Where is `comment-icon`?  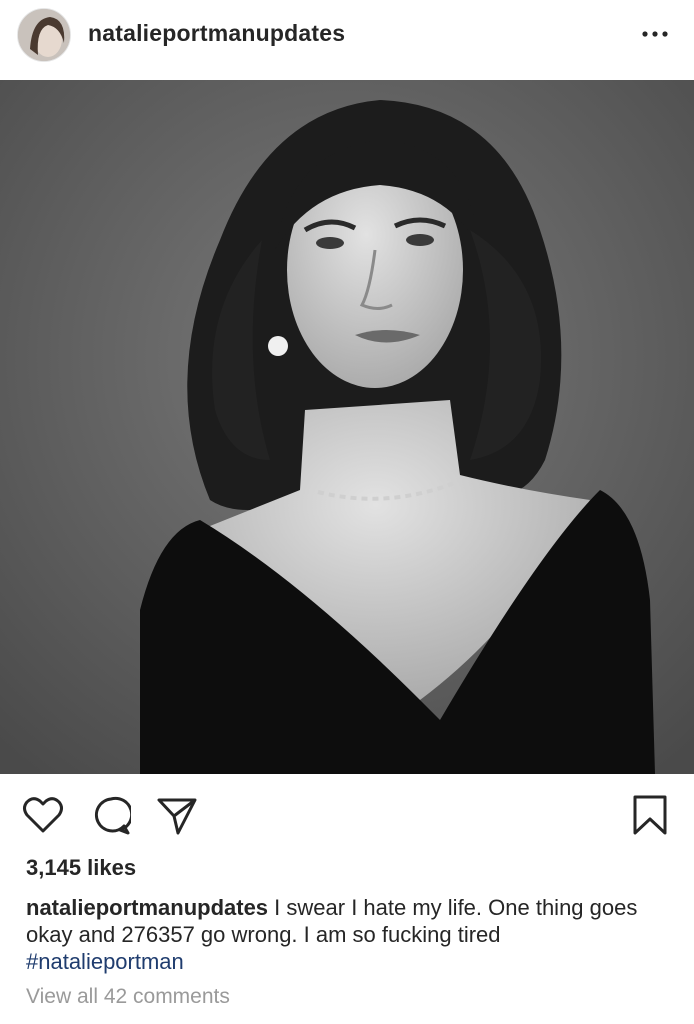 comment-icon is located at coordinates (111, 816).